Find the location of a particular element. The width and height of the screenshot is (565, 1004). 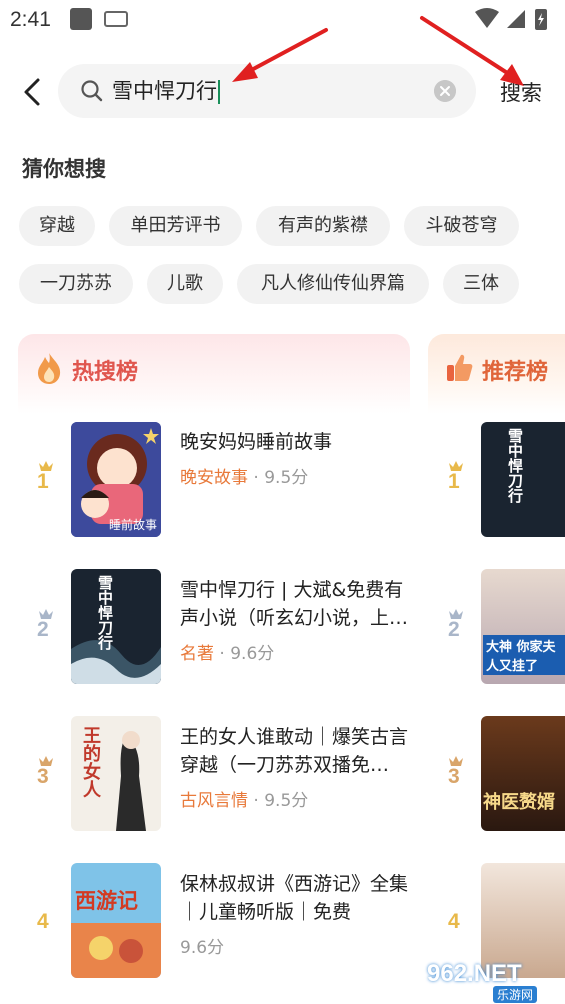

cover-caption: 王的女人 is located at coordinates (90, 762).